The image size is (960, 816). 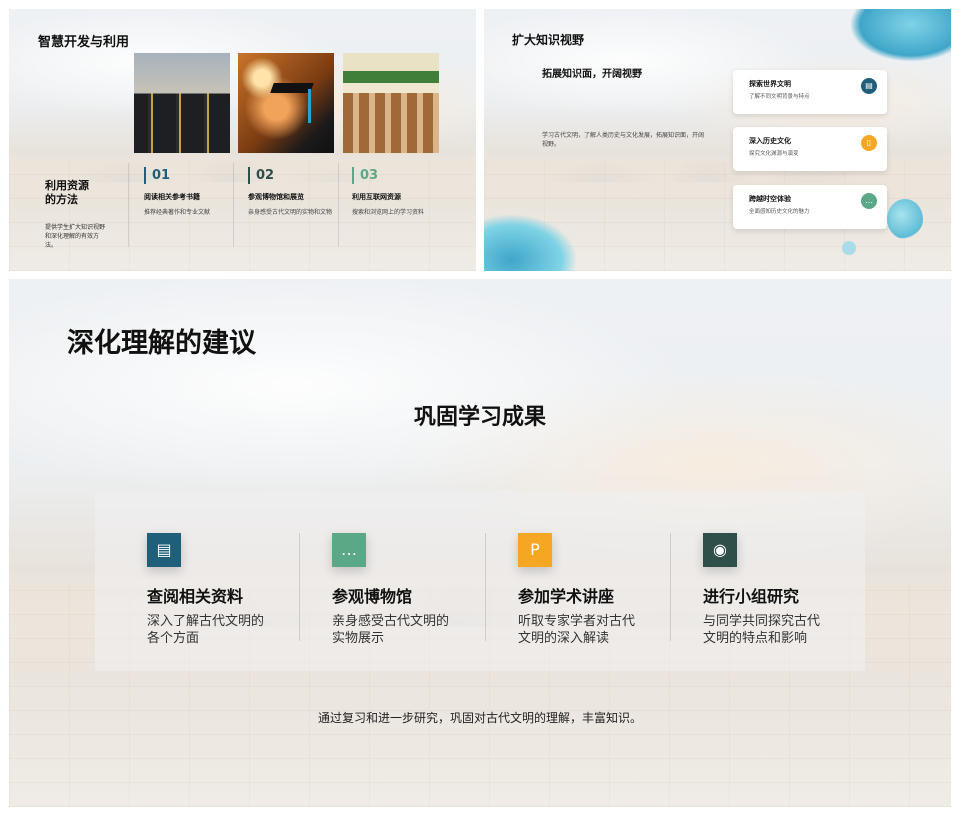 What do you see at coordinates (905, 219) in the screenshot?
I see `blue-blob-decoration` at bounding box center [905, 219].